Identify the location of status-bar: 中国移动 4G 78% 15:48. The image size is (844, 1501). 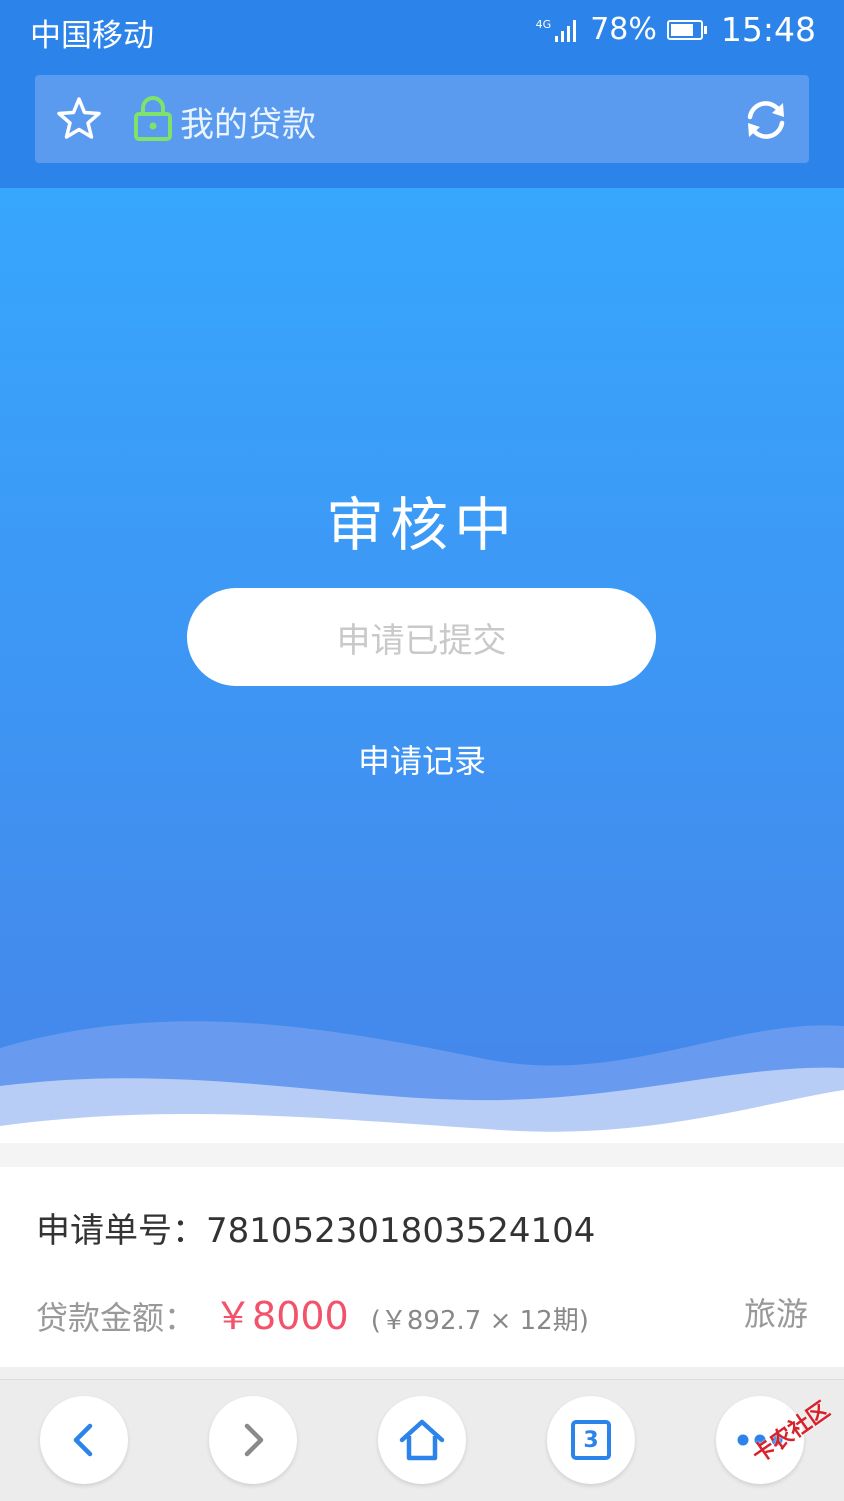
(422, 30).